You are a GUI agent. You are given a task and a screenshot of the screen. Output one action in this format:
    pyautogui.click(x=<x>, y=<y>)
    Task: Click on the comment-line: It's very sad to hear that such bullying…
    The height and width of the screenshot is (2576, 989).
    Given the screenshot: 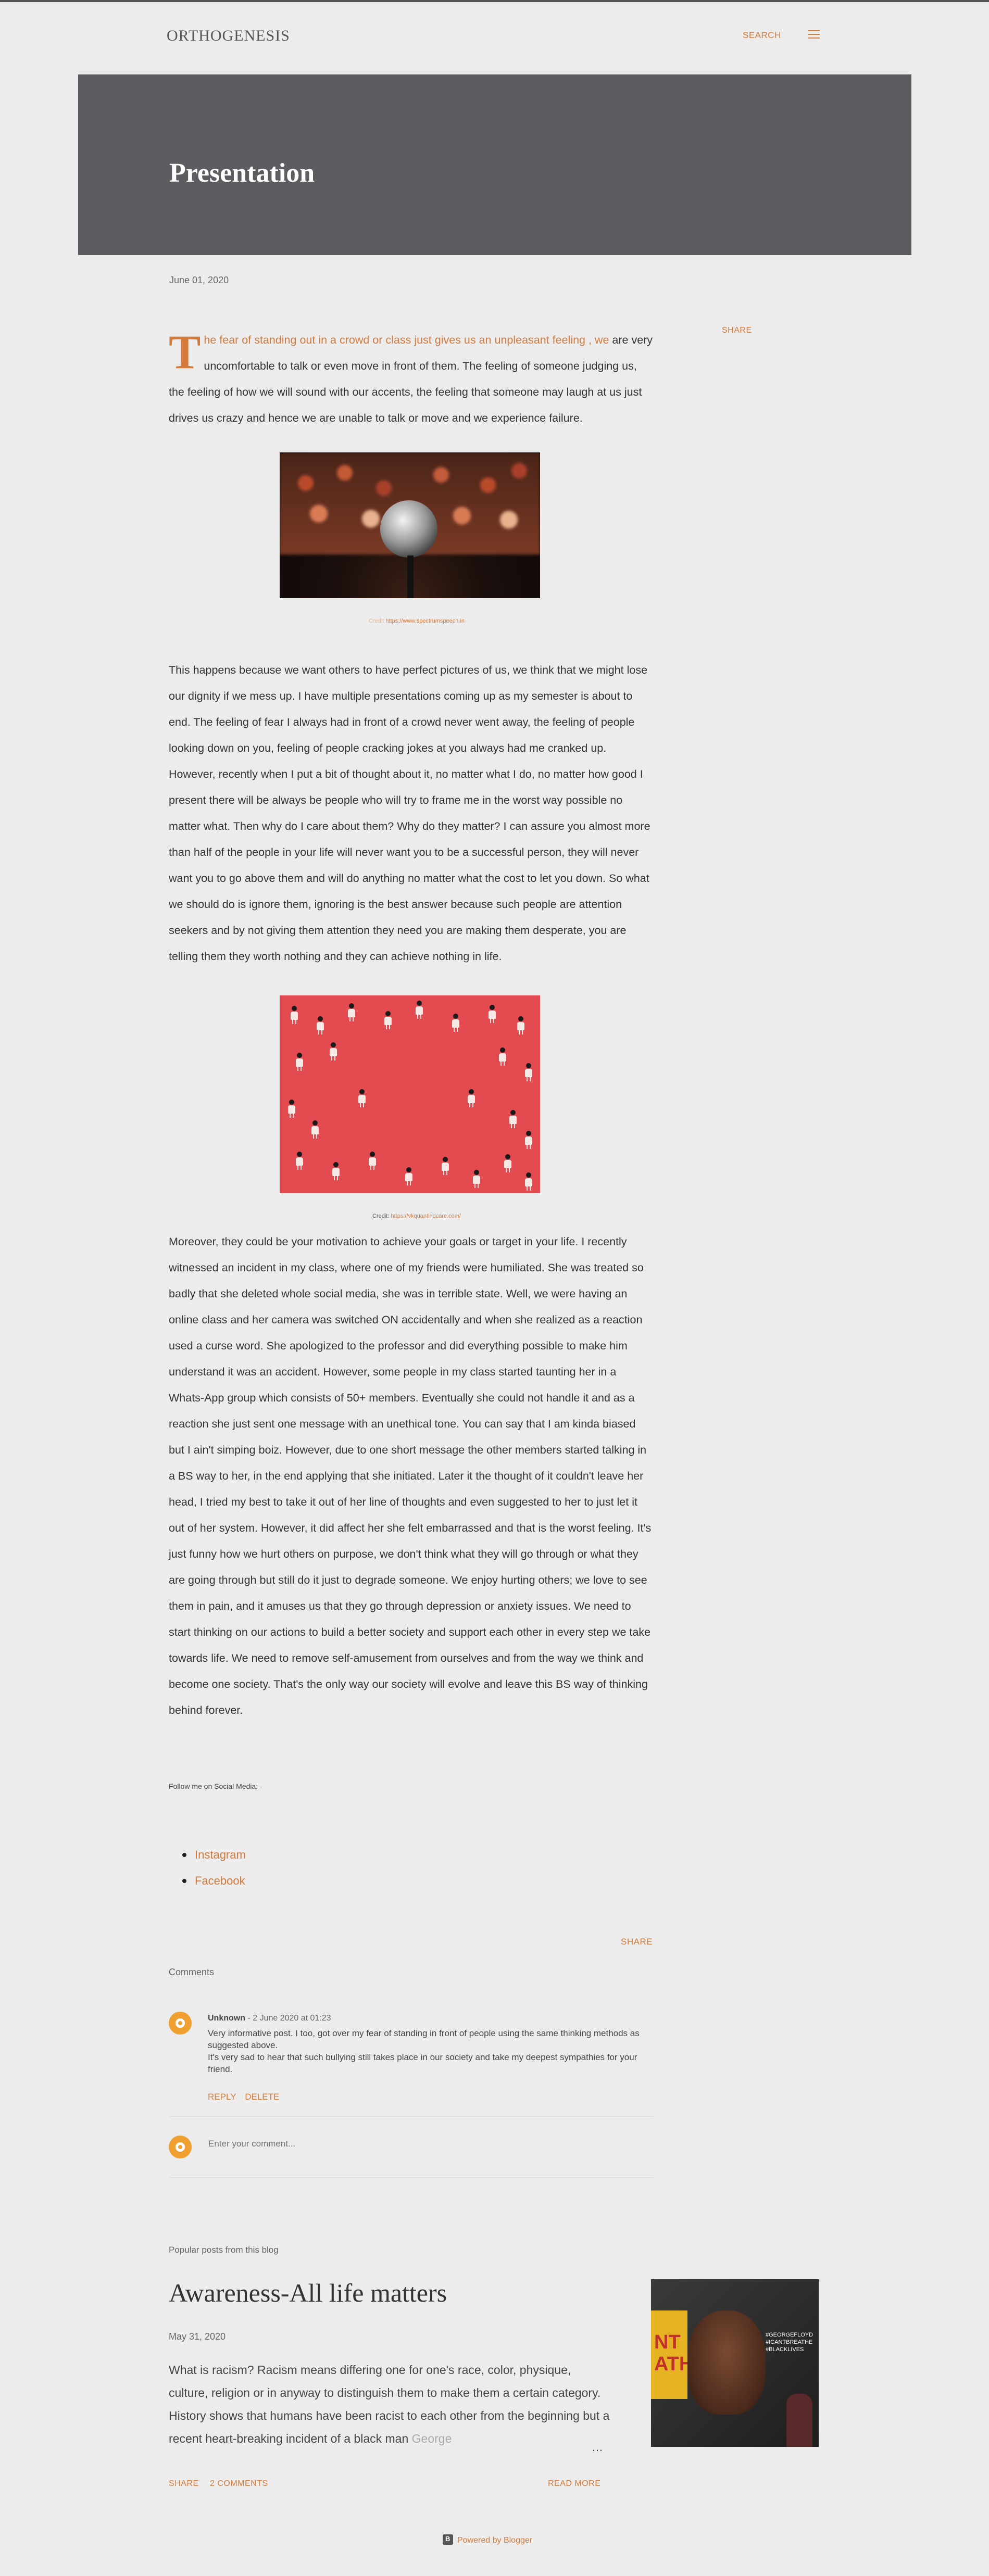 What is the action you would take?
    pyautogui.click(x=422, y=2063)
    